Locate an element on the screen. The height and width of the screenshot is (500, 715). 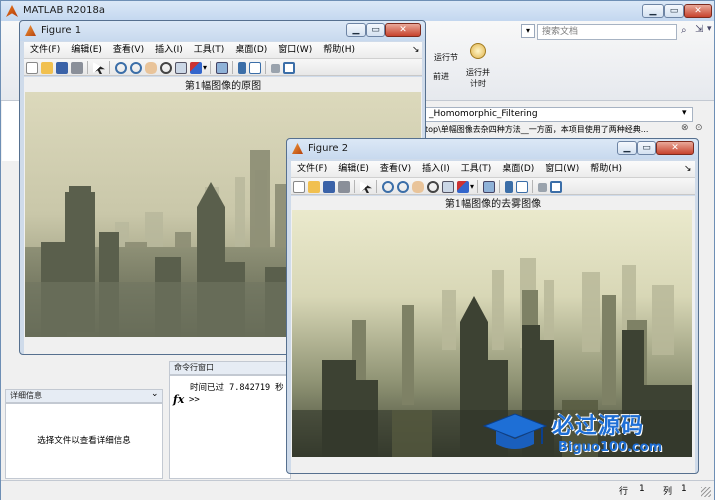
details-panel-body: 选择文件以查看详细信息 is located at coordinates (84, 441).